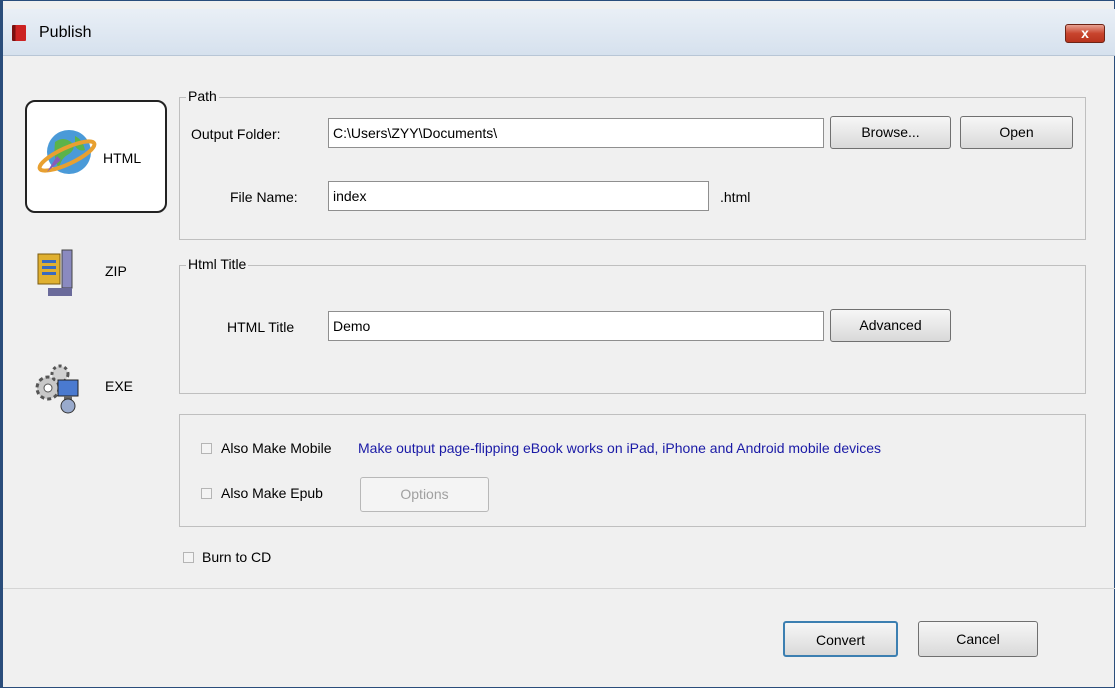  What do you see at coordinates (576, 326) in the screenshot?
I see `html-title-input` at bounding box center [576, 326].